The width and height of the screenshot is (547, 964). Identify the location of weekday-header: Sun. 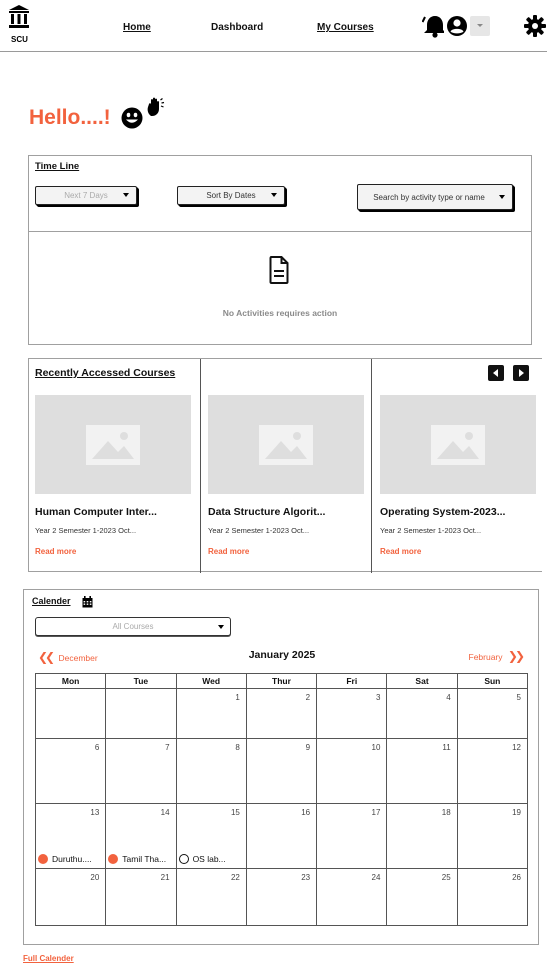
(492, 681).